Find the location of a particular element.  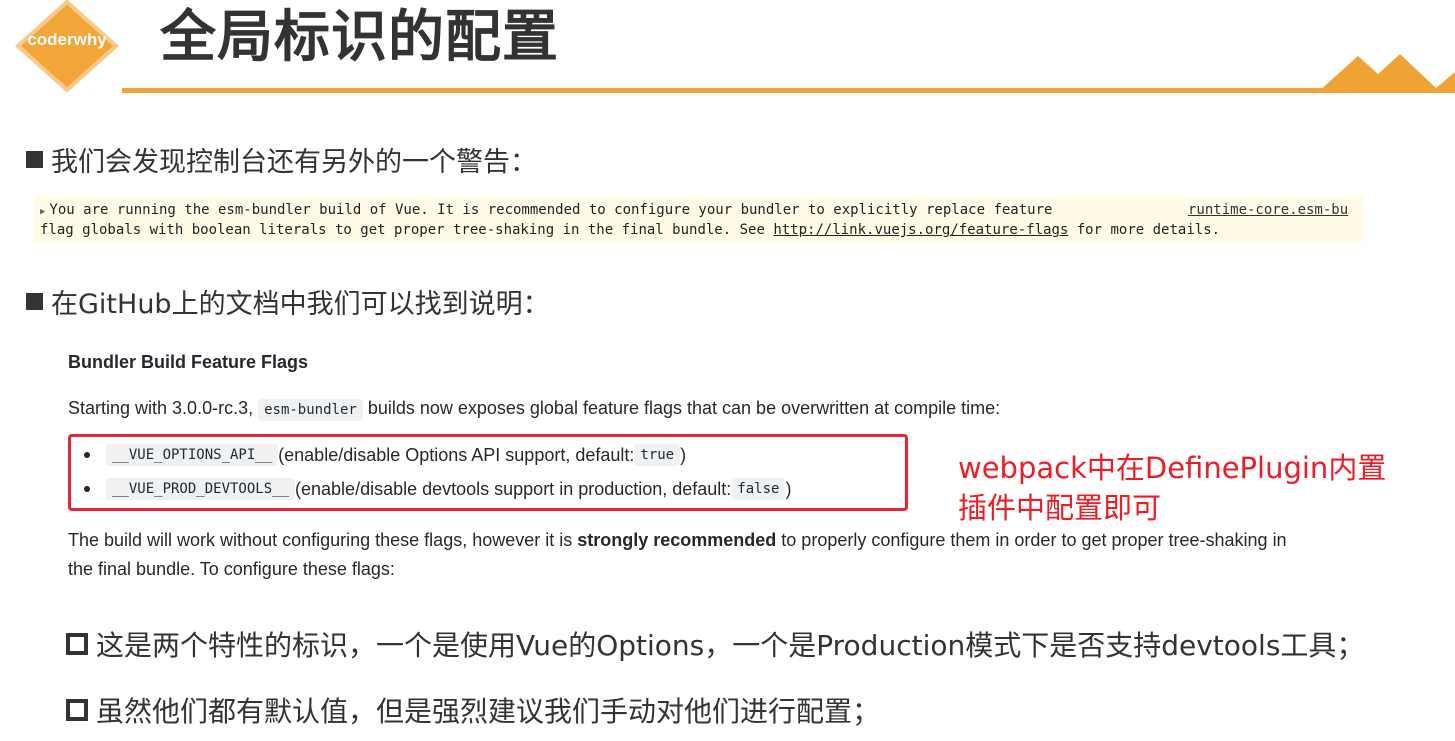

red-annotation: webpack中在DefinePlugin内置 插件中配置即可 is located at coordinates (1172, 488).